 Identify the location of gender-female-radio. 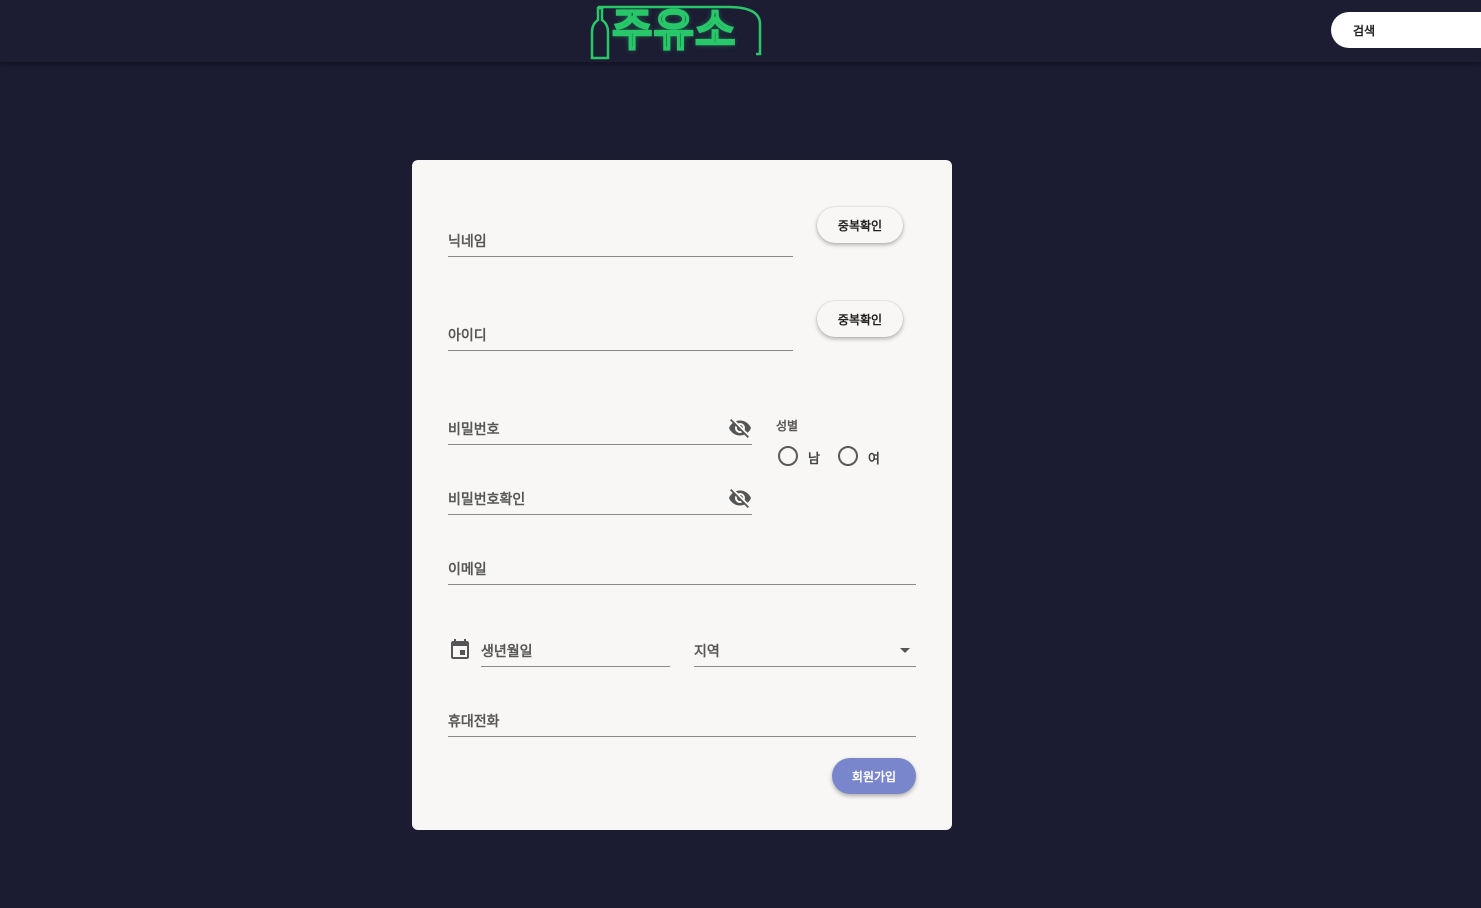
(848, 456).